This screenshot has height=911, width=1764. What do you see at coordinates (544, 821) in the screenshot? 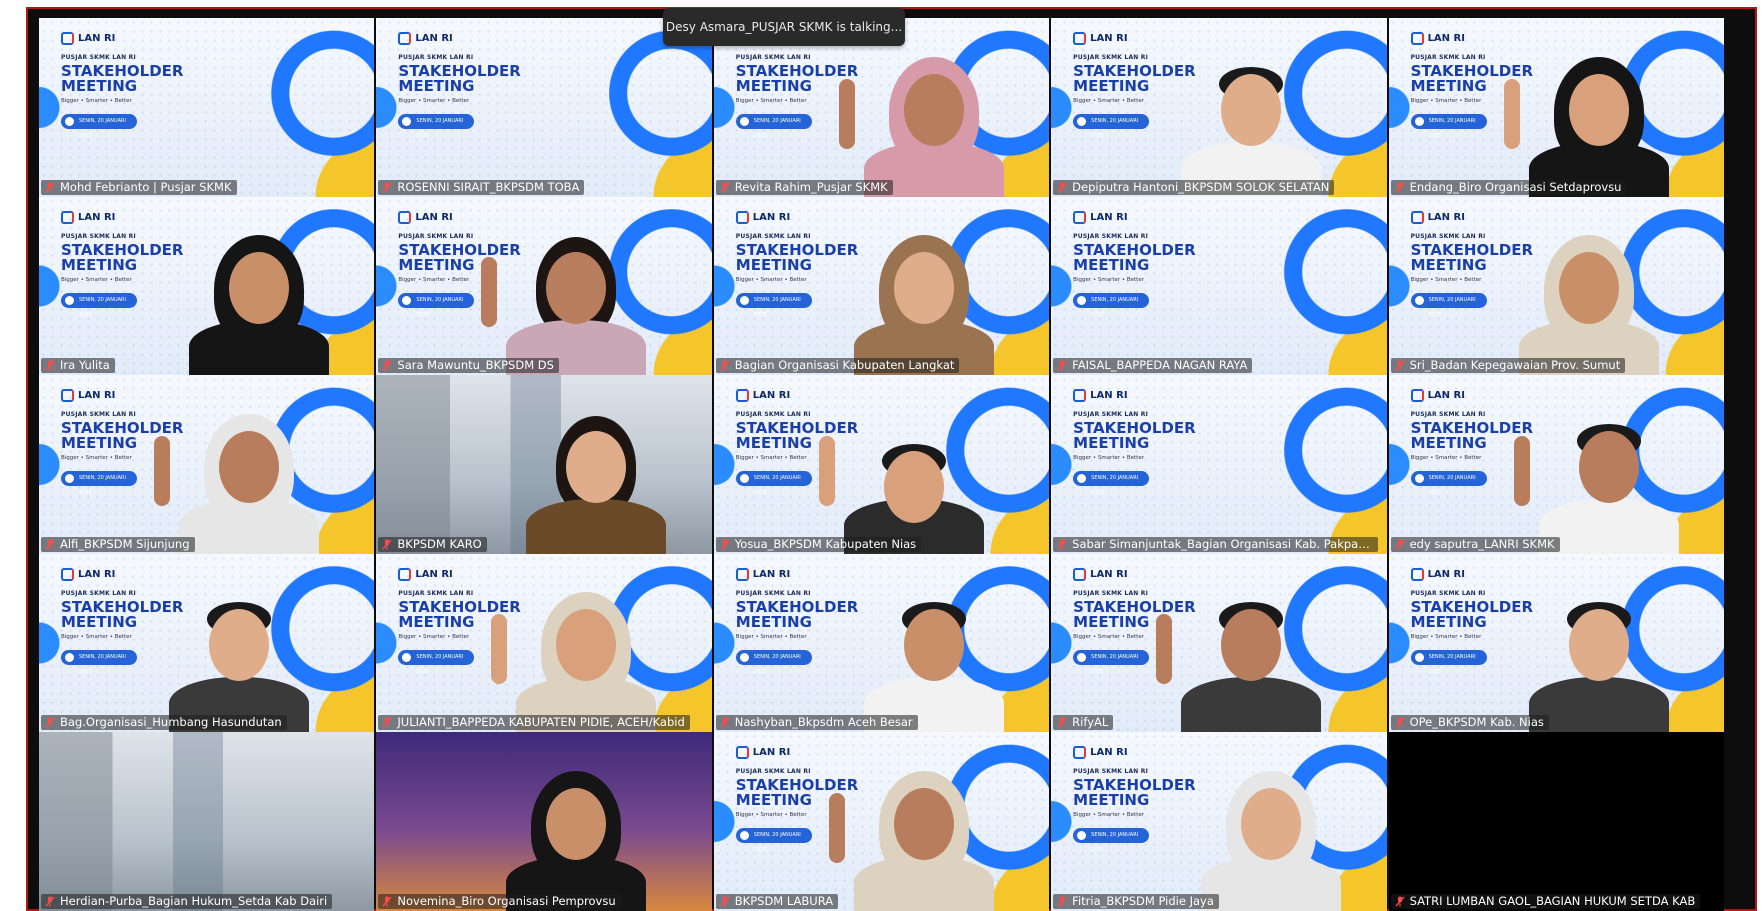
I see `participant-tile: Novemina_Biro Organisasi Pemprovsu` at bounding box center [544, 821].